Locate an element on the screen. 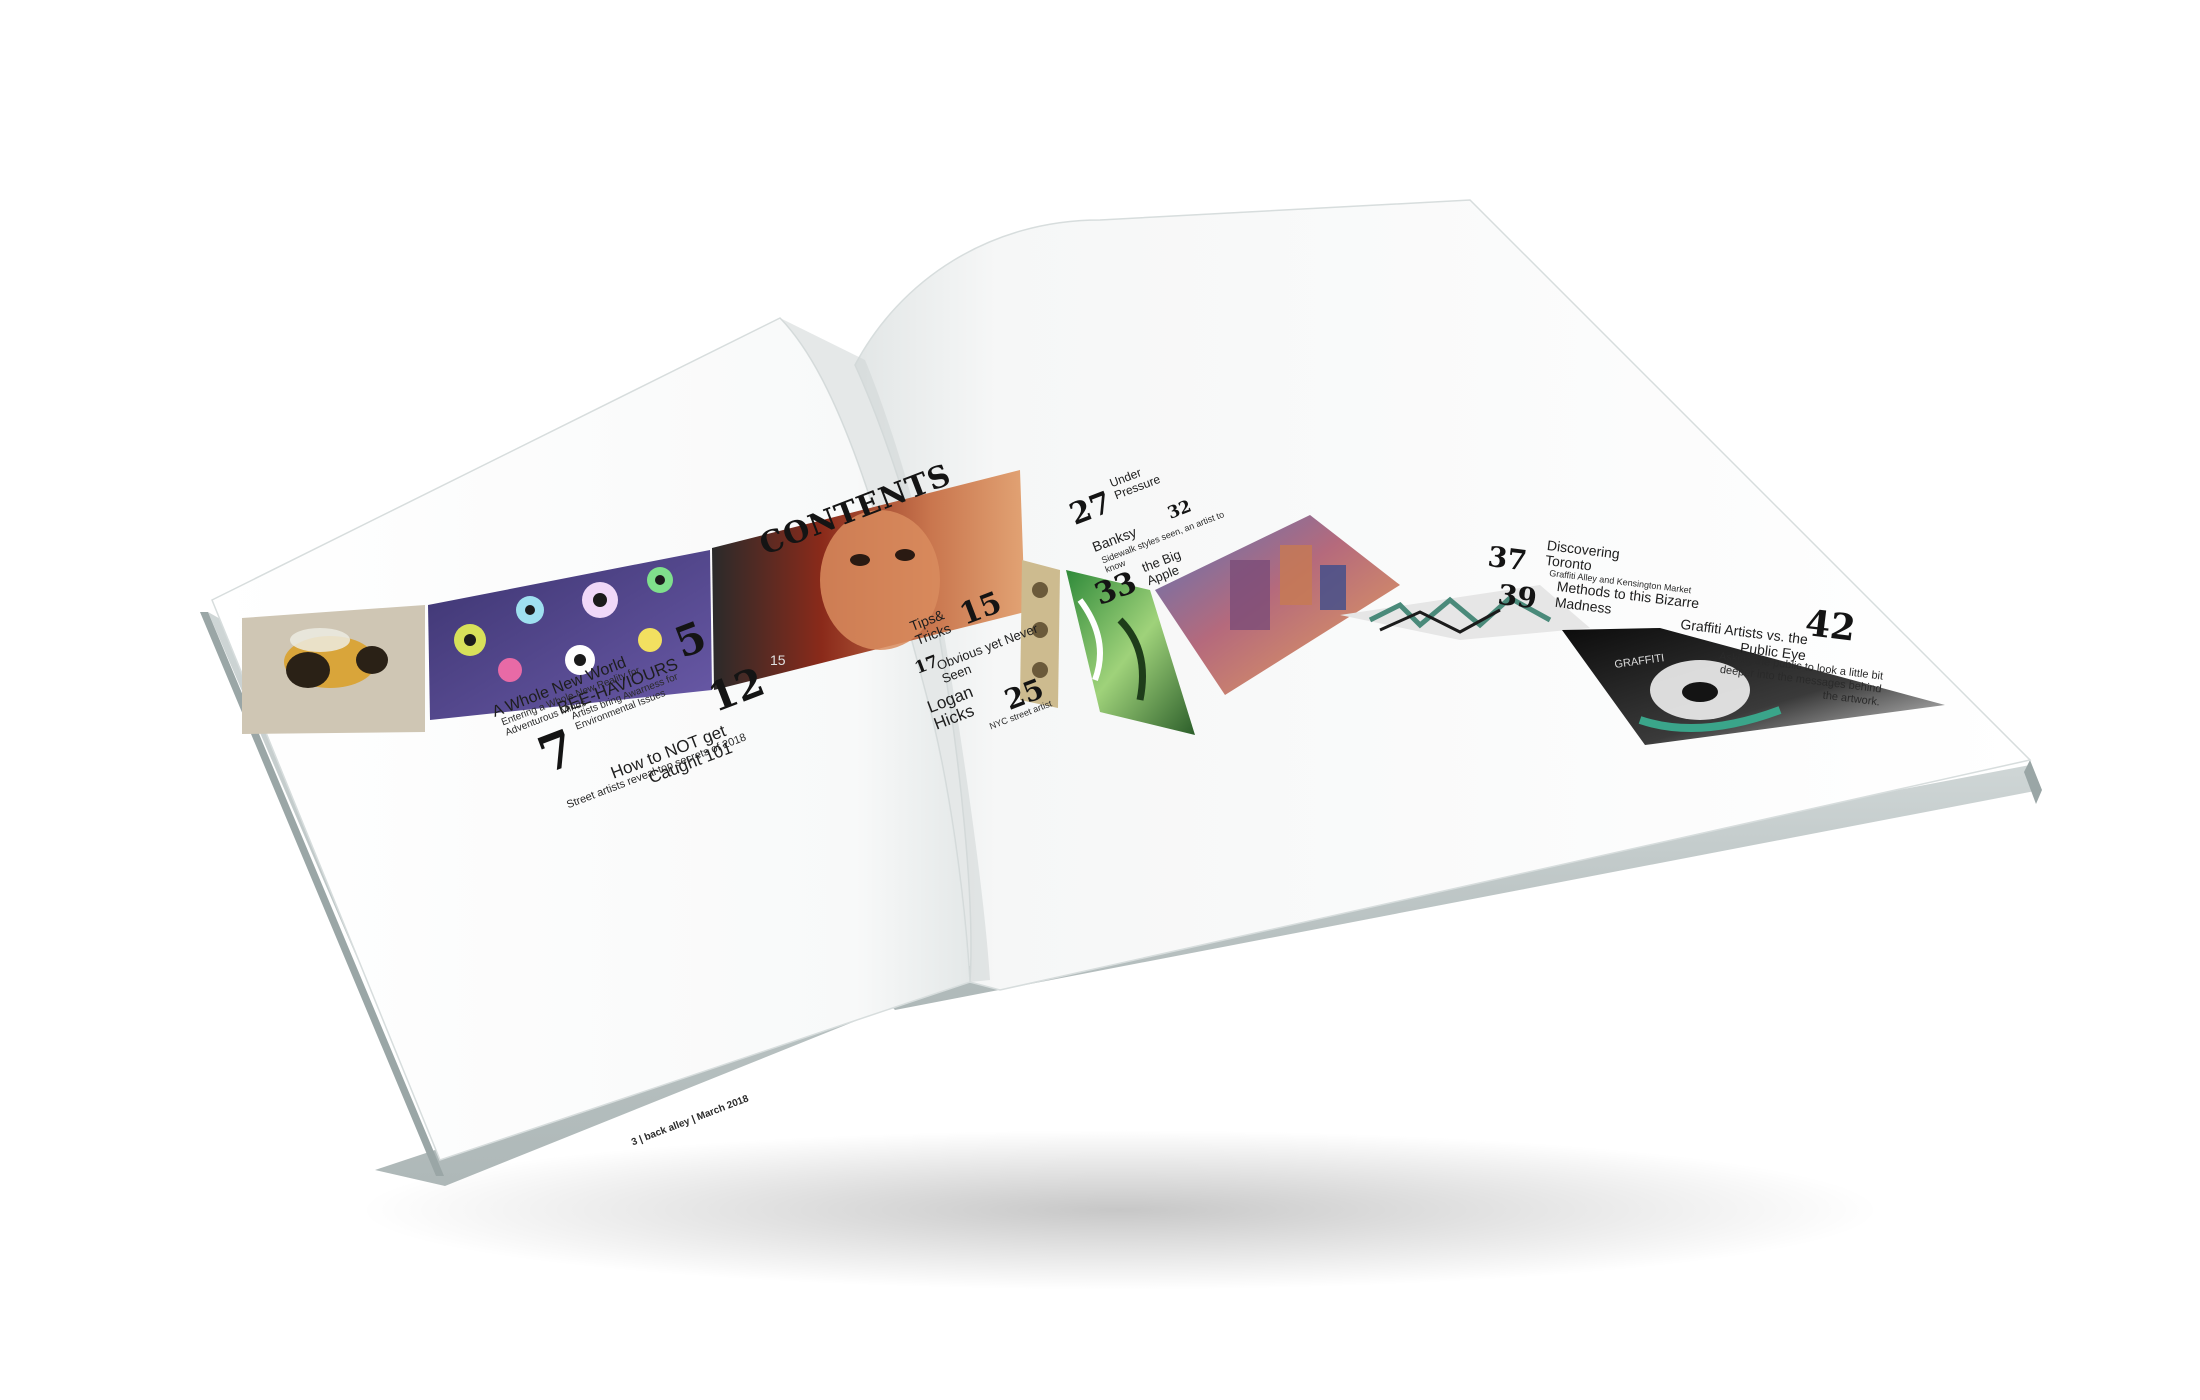 The image size is (2200, 1400). photo-bee-mural is located at coordinates (333, 669).